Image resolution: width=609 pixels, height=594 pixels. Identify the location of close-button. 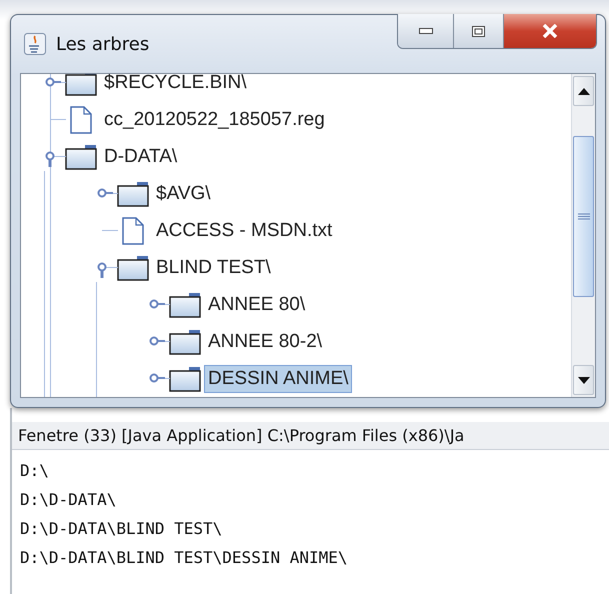
(550, 31).